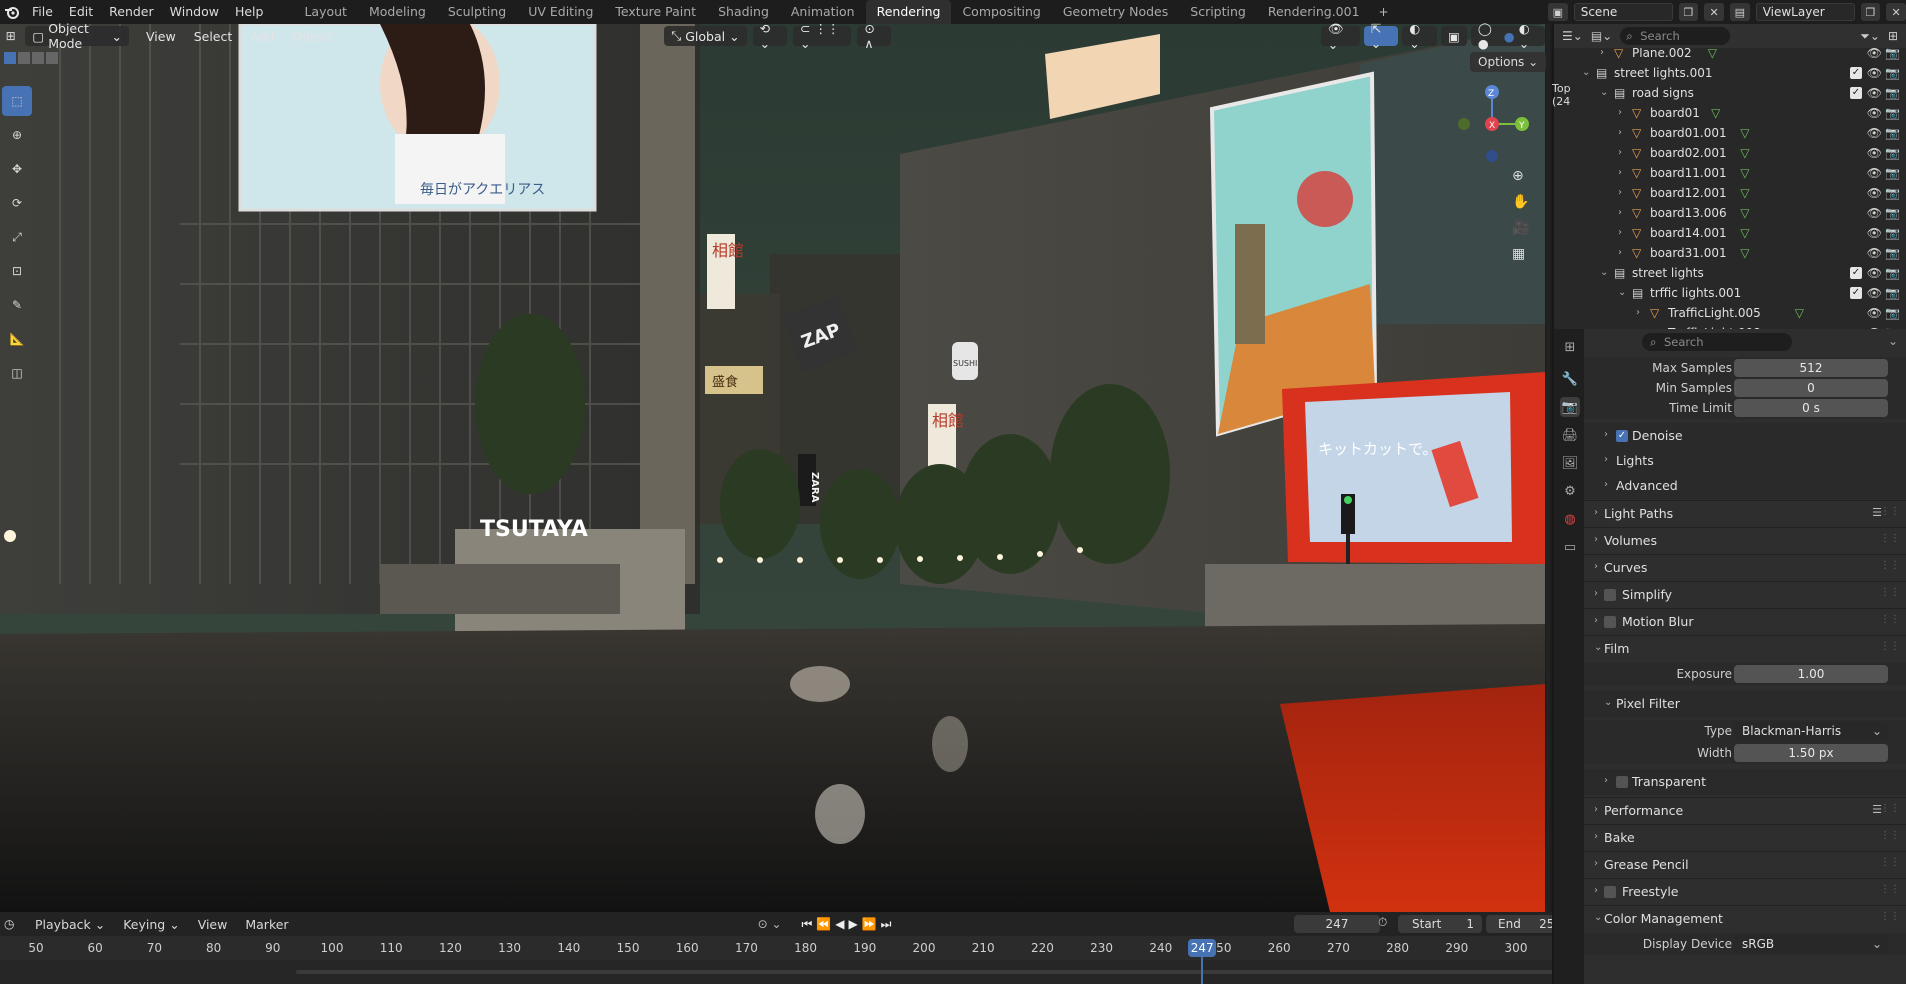 The image size is (1906, 984). Describe the element at coordinates (1730, 193) in the screenshot. I see `outliner-row: › ▽ board12.001 ▽ 👁 📷` at that location.